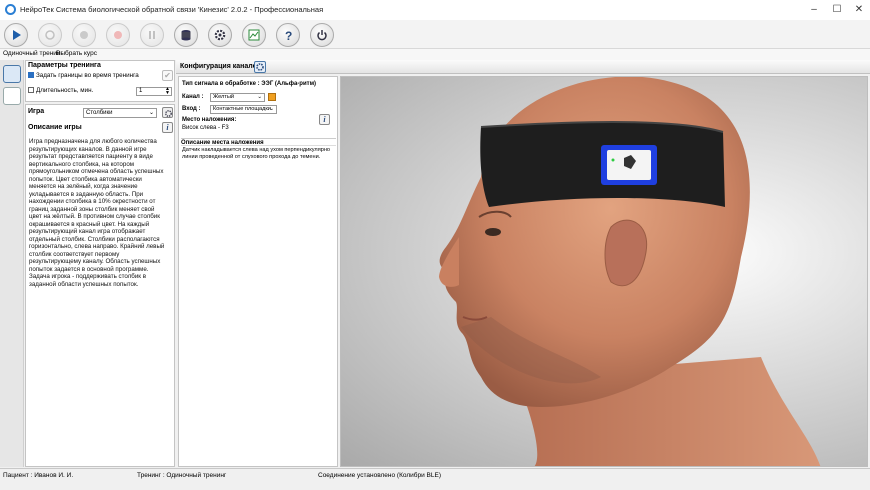 The image size is (870, 490). What do you see at coordinates (237, 97) in the screenshot?
I see `channel-select: Желтый ⌄` at bounding box center [237, 97].